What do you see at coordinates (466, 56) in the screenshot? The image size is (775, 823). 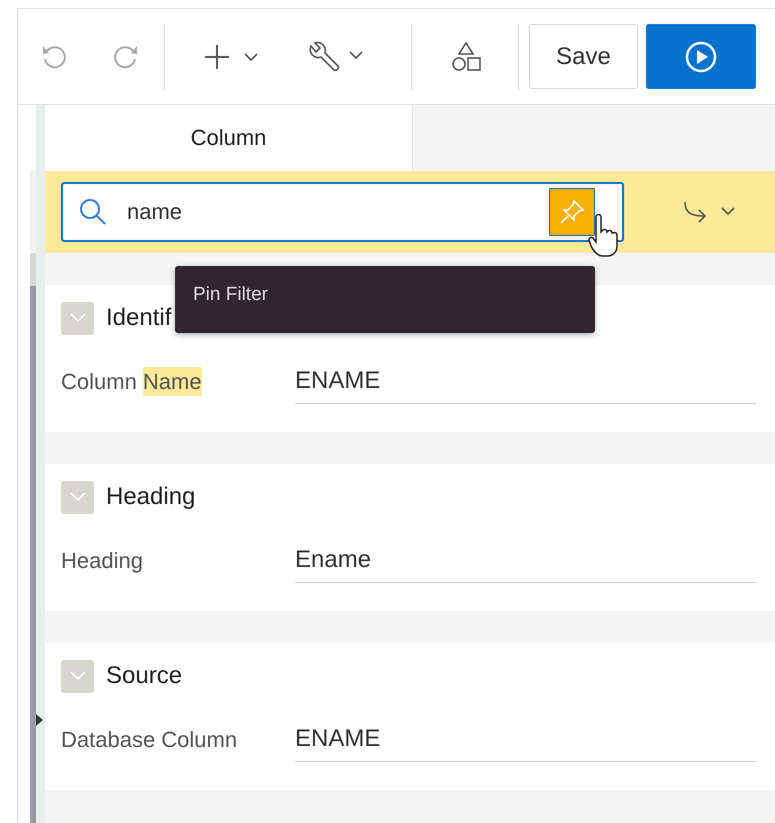 I see `shapes-icon` at bounding box center [466, 56].